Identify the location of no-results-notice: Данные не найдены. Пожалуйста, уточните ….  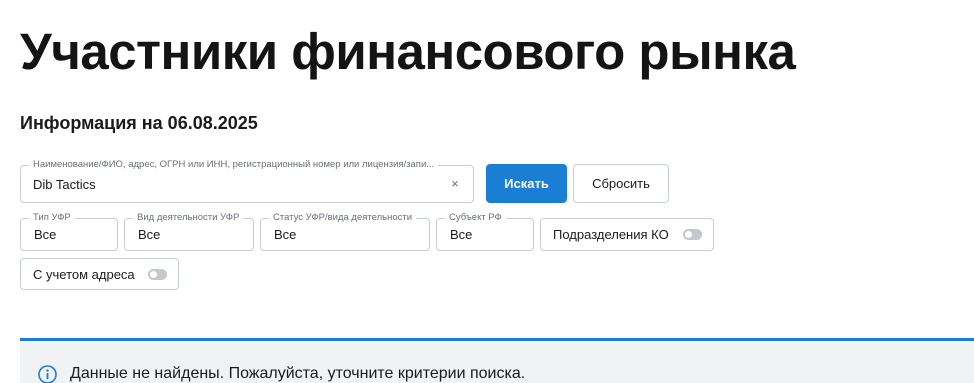
(497, 360).